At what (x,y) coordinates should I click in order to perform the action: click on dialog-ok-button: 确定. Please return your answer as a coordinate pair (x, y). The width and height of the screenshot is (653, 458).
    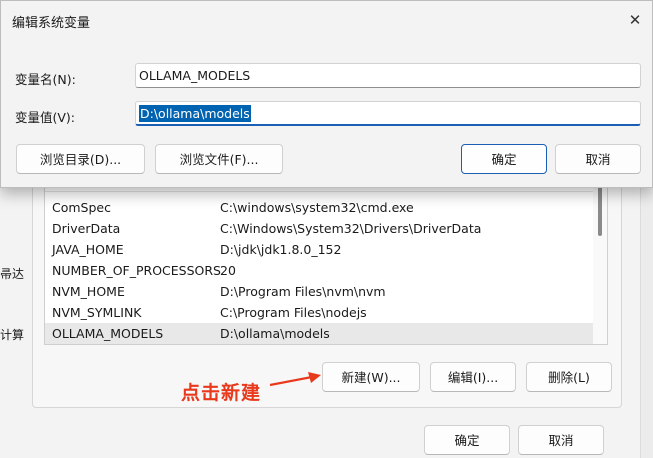
    Looking at the image, I should click on (504, 159).